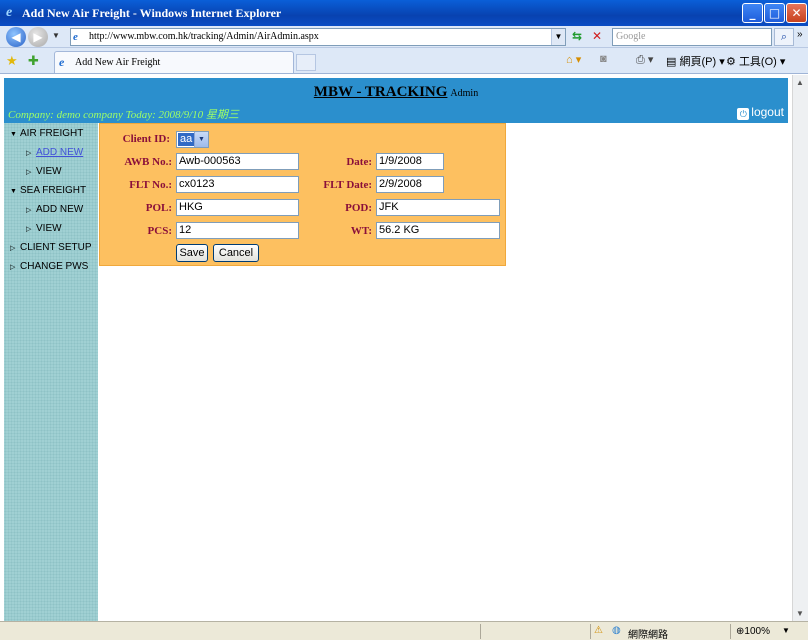 This screenshot has width=808, height=640. I want to click on add-favorites-icon: ✚, so click(33, 61).